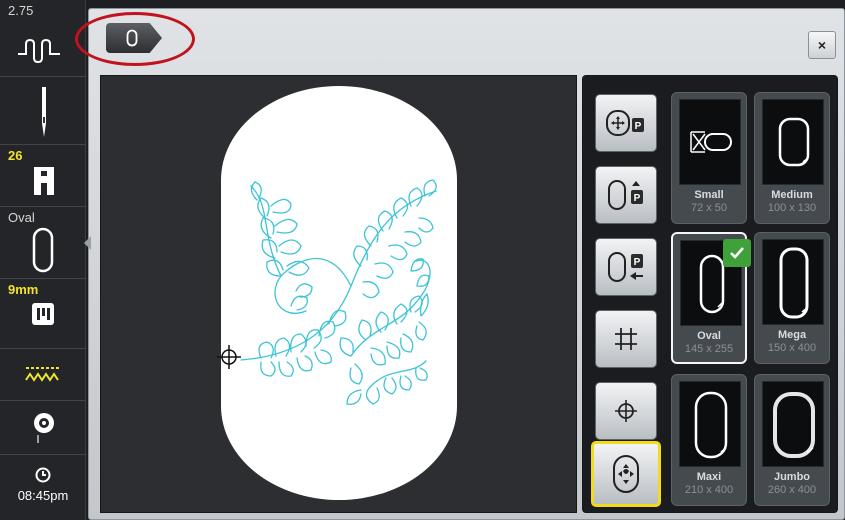  I want to click on hoop-name: Oval, so click(709, 336).